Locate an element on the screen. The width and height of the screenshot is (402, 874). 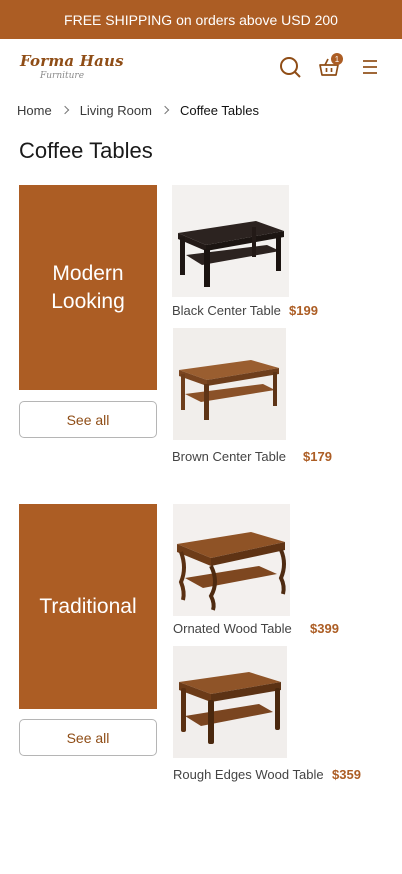
brand-logo: Forma Haus is located at coordinates (72, 61).